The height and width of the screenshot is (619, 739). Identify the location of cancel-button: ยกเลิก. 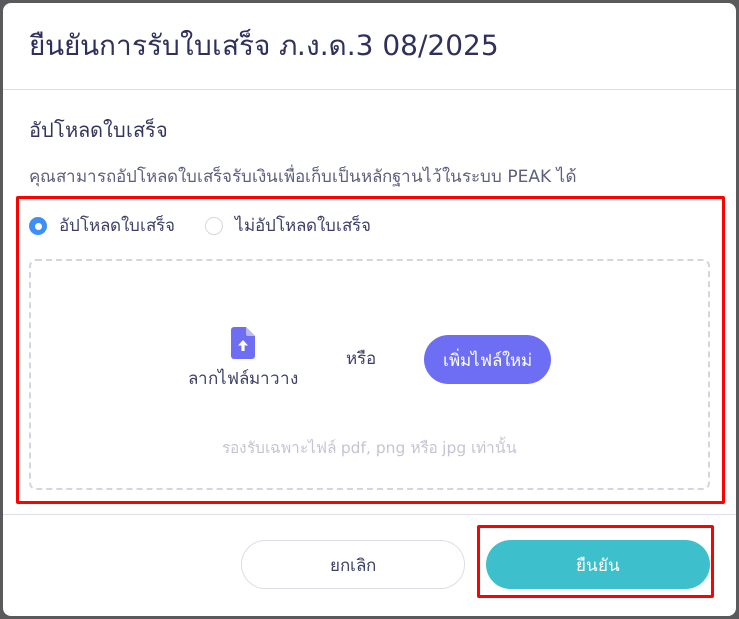
(353, 564).